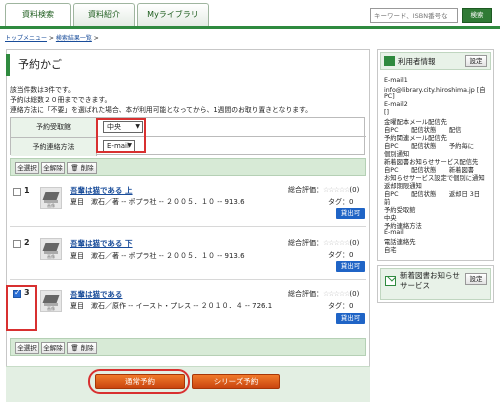  Describe the element at coordinates (38, 14) in the screenshot. I see `tab-search: 資料検索` at that location.